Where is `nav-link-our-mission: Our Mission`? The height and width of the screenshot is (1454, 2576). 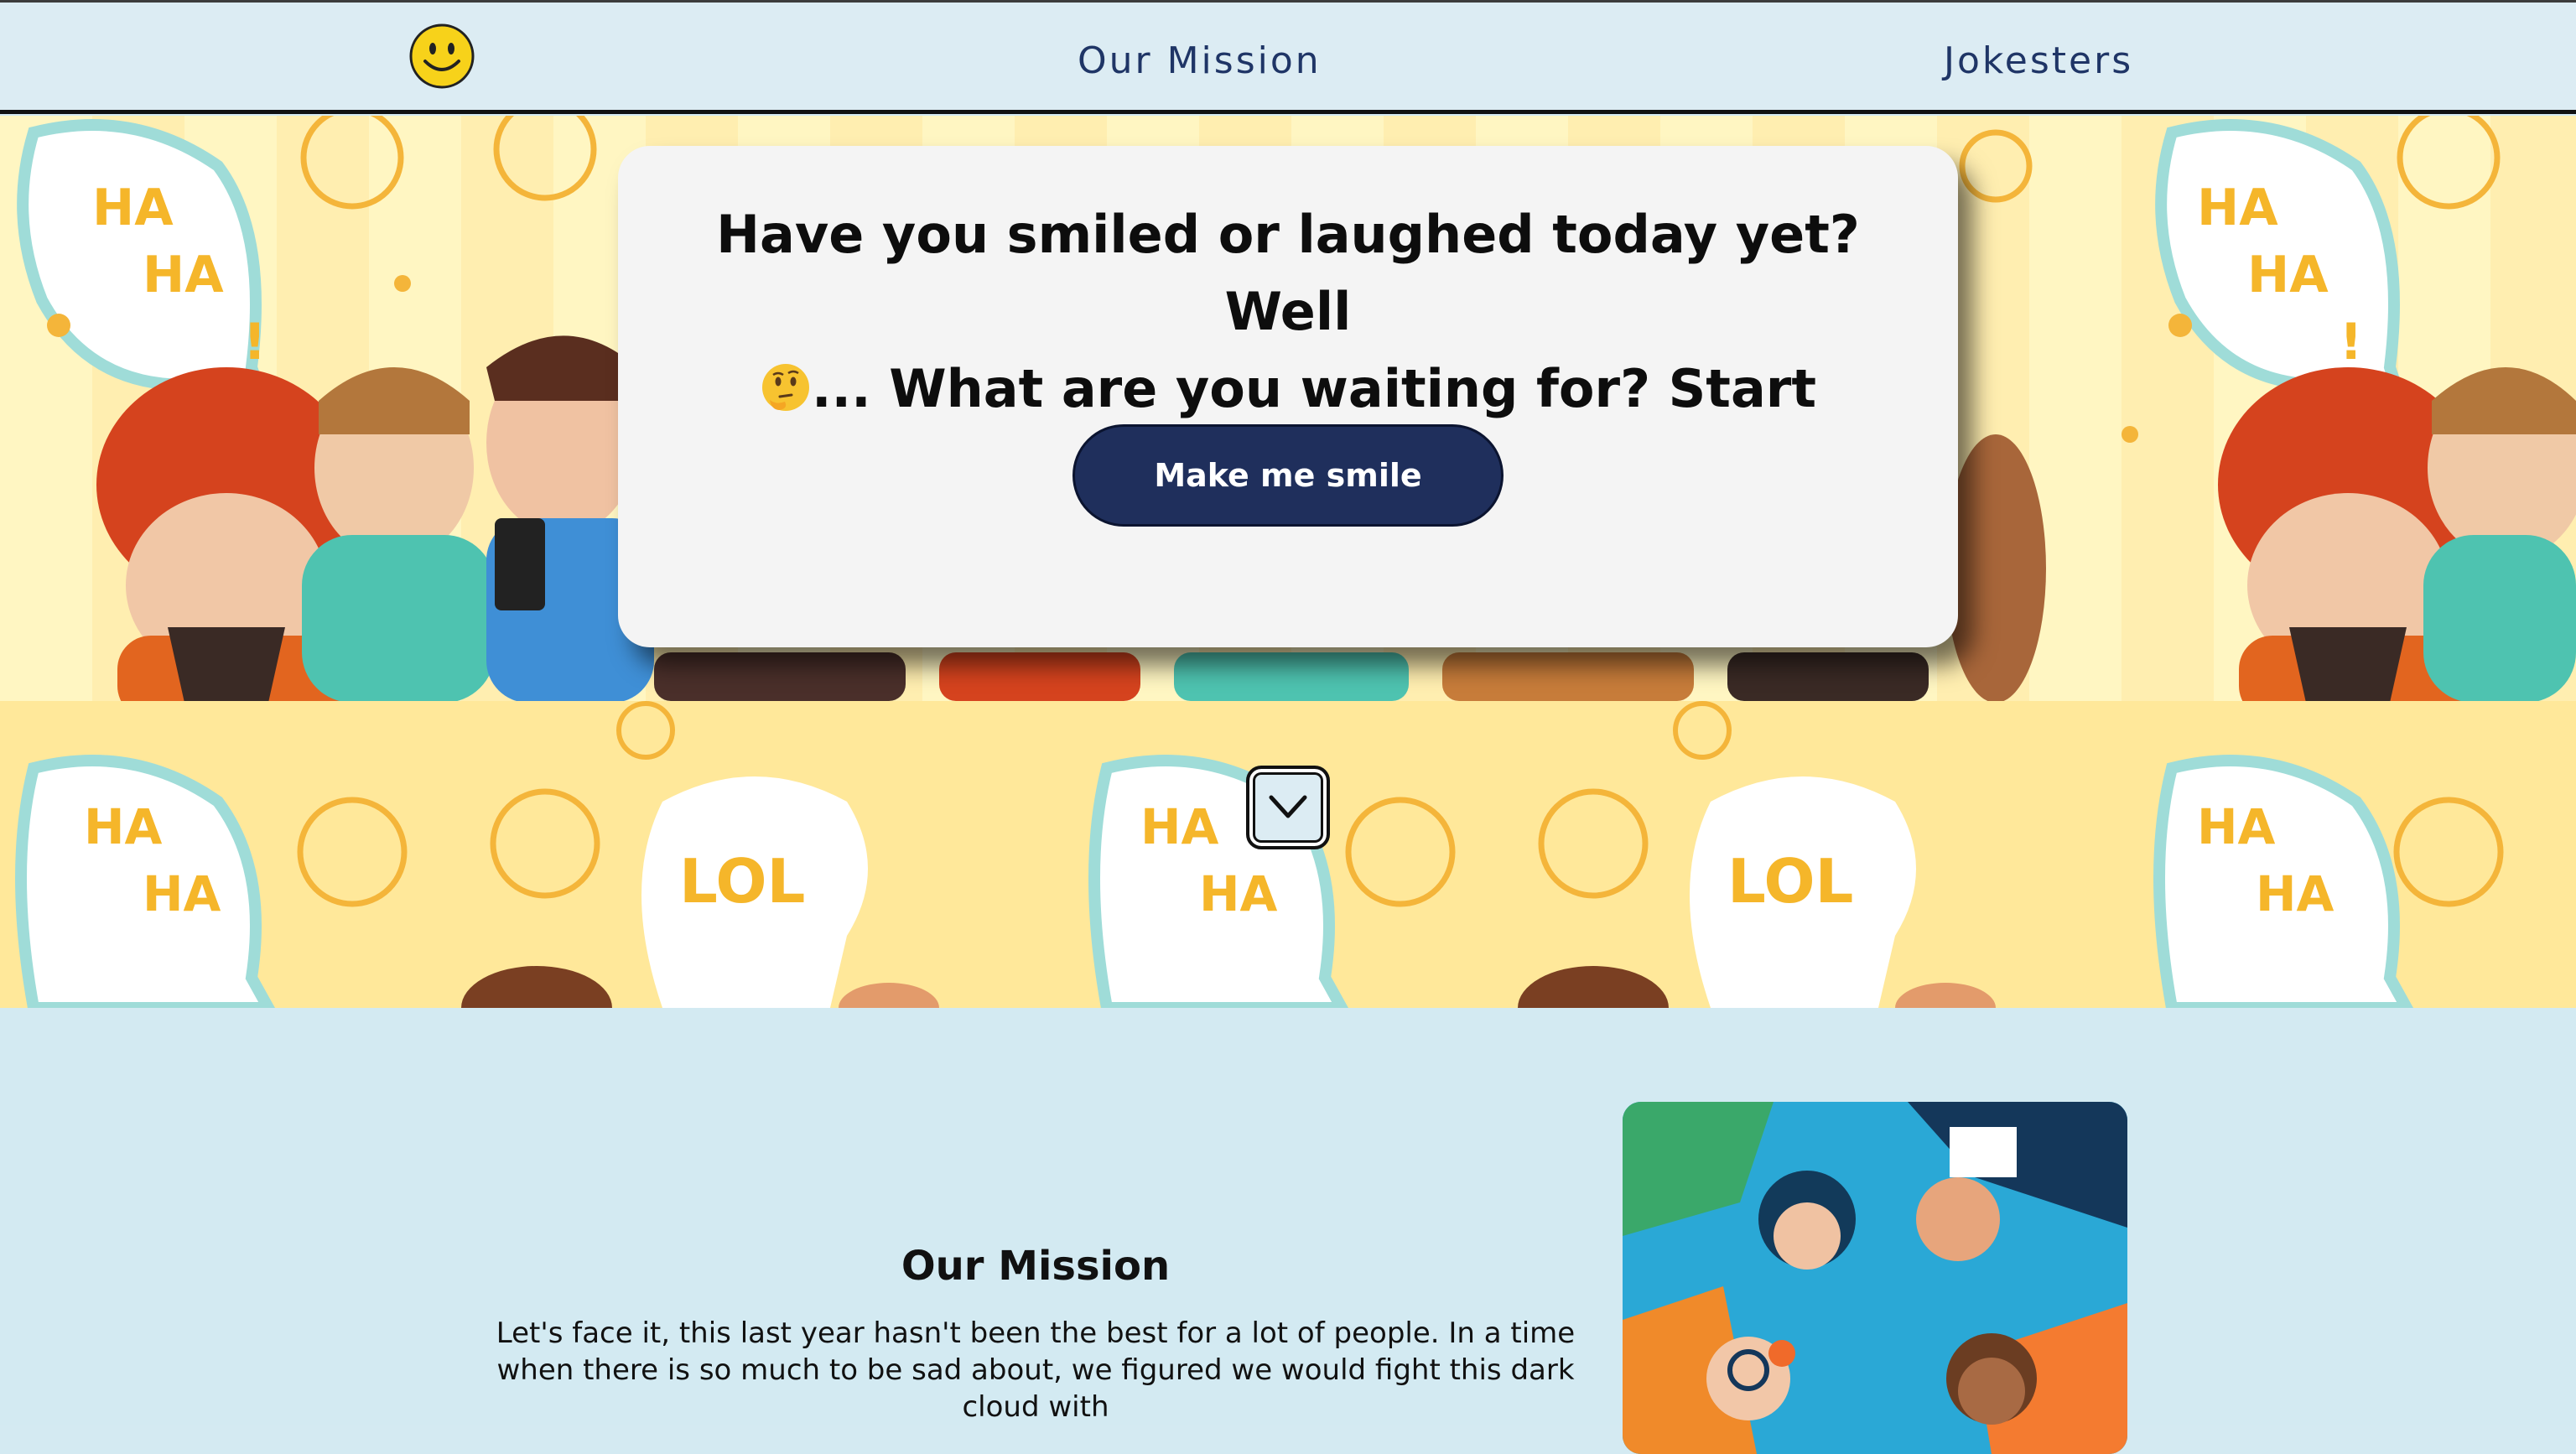
nav-link-our-mission: Our Mission is located at coordinates (1200, 64).